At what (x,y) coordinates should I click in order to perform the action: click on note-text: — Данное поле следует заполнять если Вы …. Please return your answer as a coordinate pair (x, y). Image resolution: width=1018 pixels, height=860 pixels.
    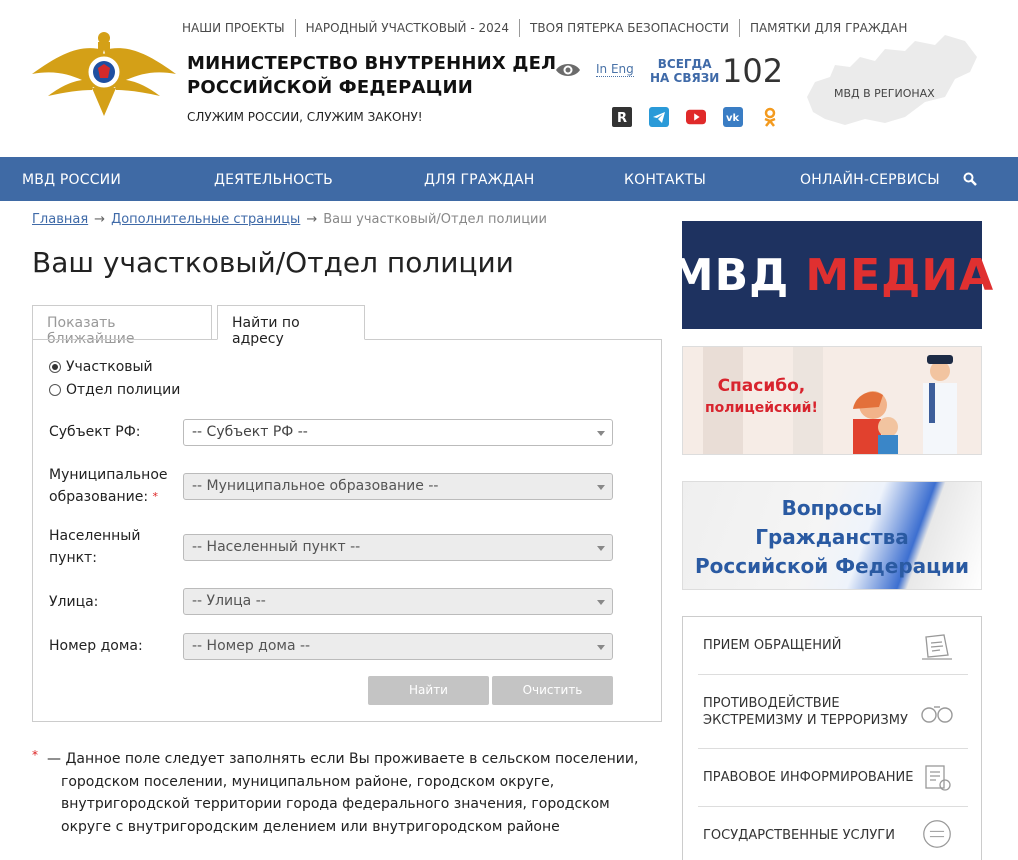
    Looking at the image, I should click on (343, 793).